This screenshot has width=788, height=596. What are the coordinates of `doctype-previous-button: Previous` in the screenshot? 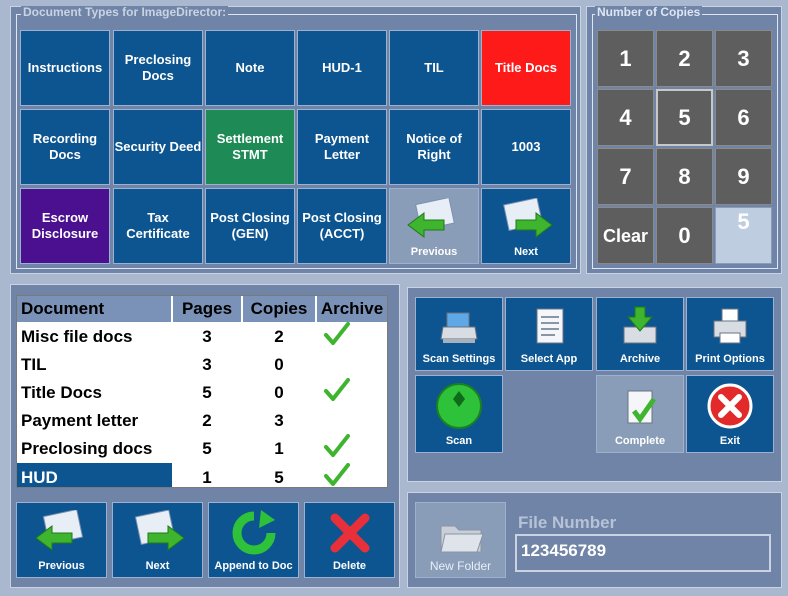 It's located at (434, 226).